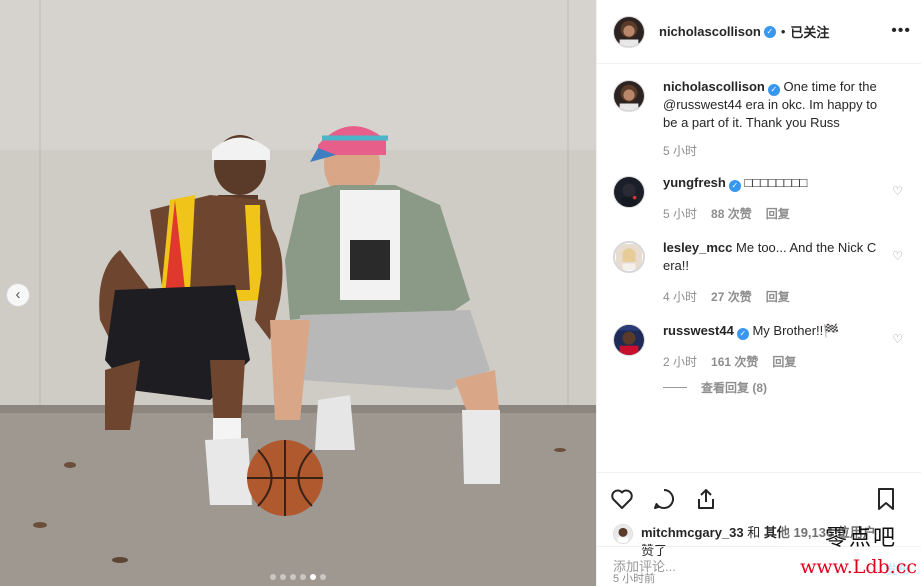 This screenshot has height=586, width=921. I want to click on bookmark-icon, so click(886, 499).